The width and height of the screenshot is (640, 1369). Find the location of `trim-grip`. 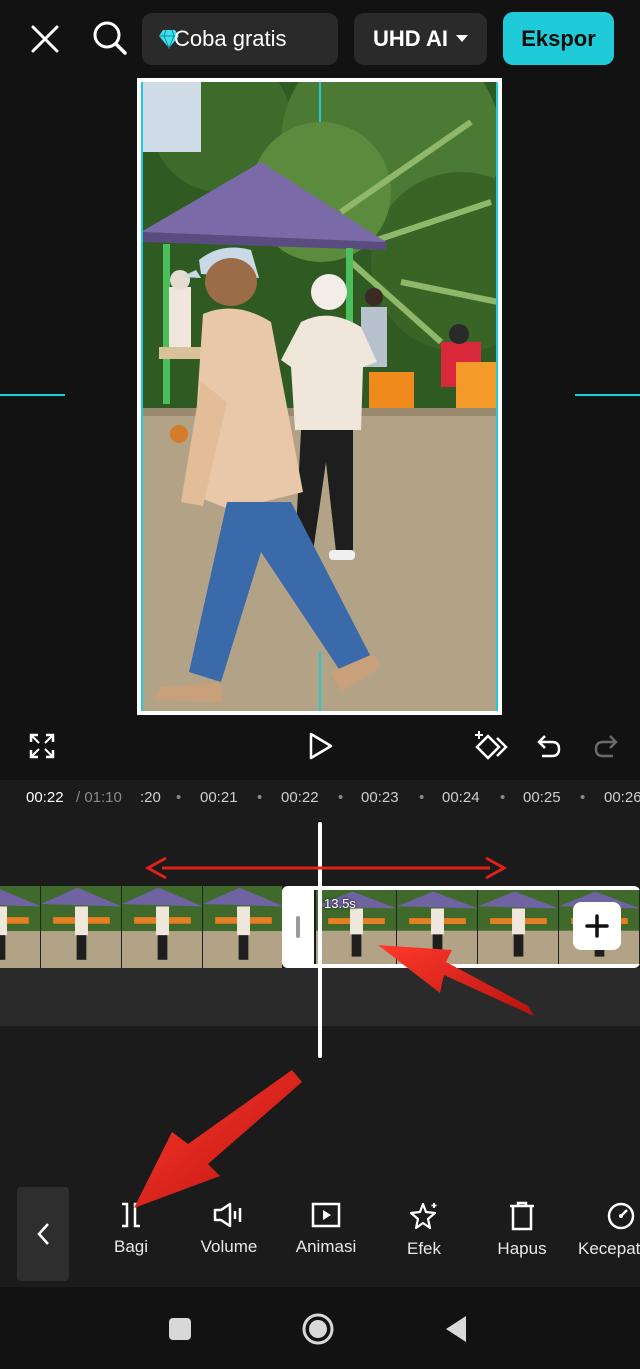

trim-grip is located at coordinates (298, 927).